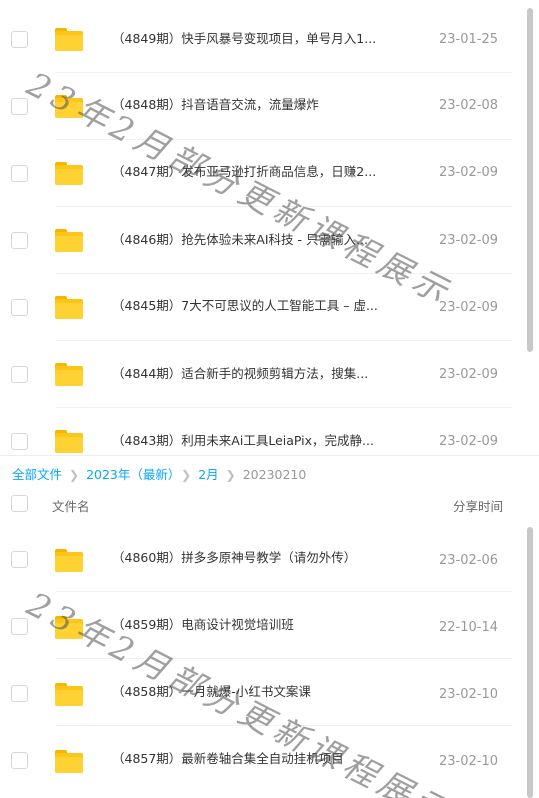  What do you see at coordinates (247, 556) in the screenshot?
I see `file-name: （4860期）拼多多原神号教学（请勿外传）` at bounding box center [247, 556].